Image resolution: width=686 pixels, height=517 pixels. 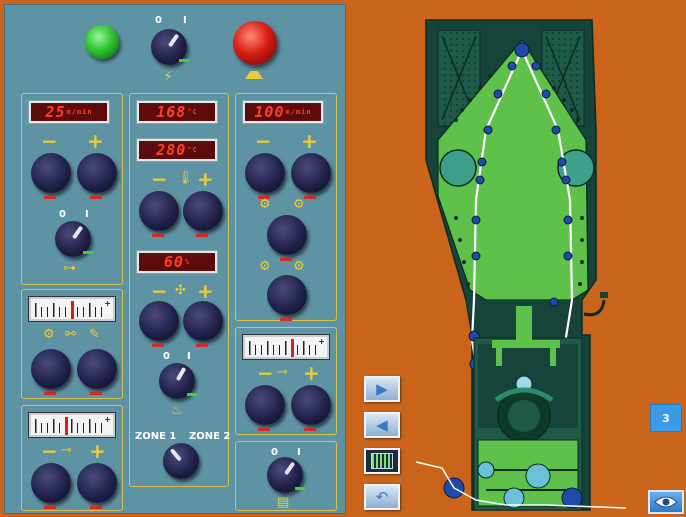 I want to click on speed-display: 25 m/min, so click(x=69, y=112).